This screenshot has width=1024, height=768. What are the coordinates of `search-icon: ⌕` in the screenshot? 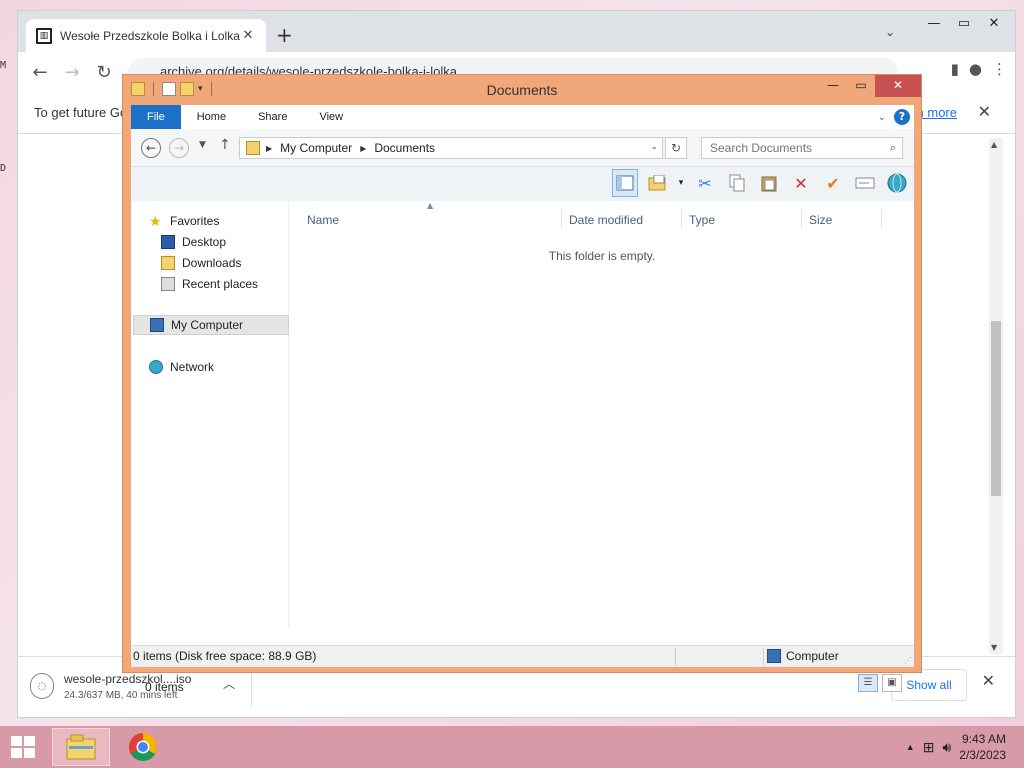 It's located at (893, 148).